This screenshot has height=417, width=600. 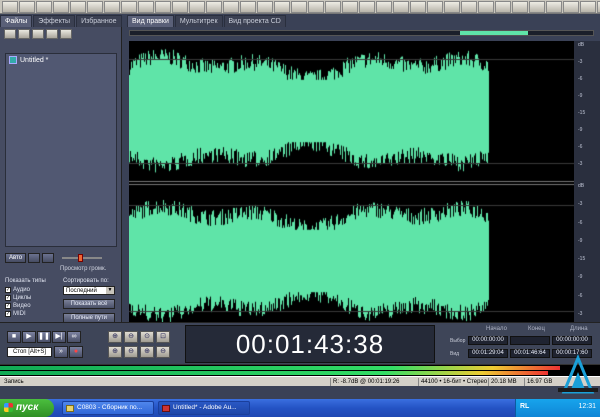 I want to click on selection-end-field, so click(x=530, y=340).